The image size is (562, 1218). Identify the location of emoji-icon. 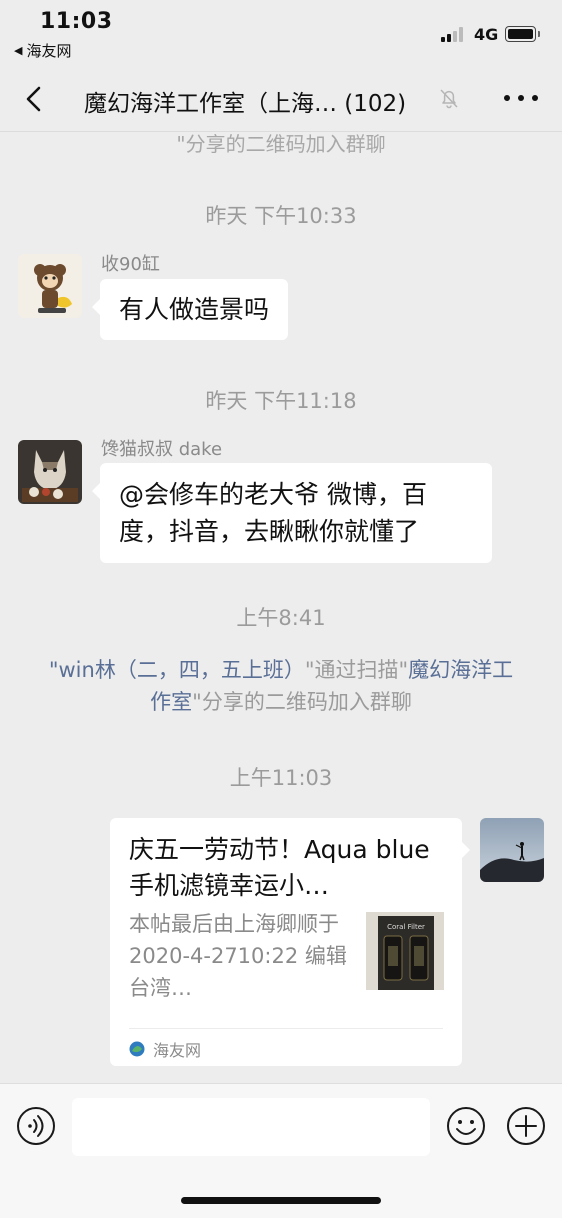
(466, 1126).